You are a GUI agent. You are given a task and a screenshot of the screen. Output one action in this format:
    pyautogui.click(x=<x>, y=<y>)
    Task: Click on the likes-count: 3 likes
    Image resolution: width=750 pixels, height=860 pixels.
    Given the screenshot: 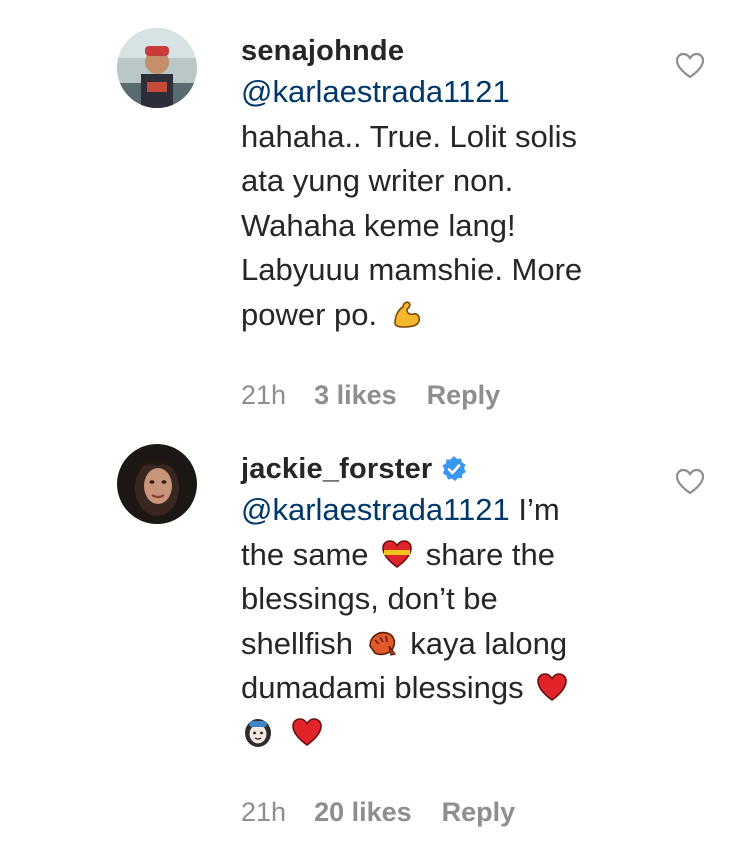 What is the action you would take?
    pyautogui.click(x=355, y=395)
    